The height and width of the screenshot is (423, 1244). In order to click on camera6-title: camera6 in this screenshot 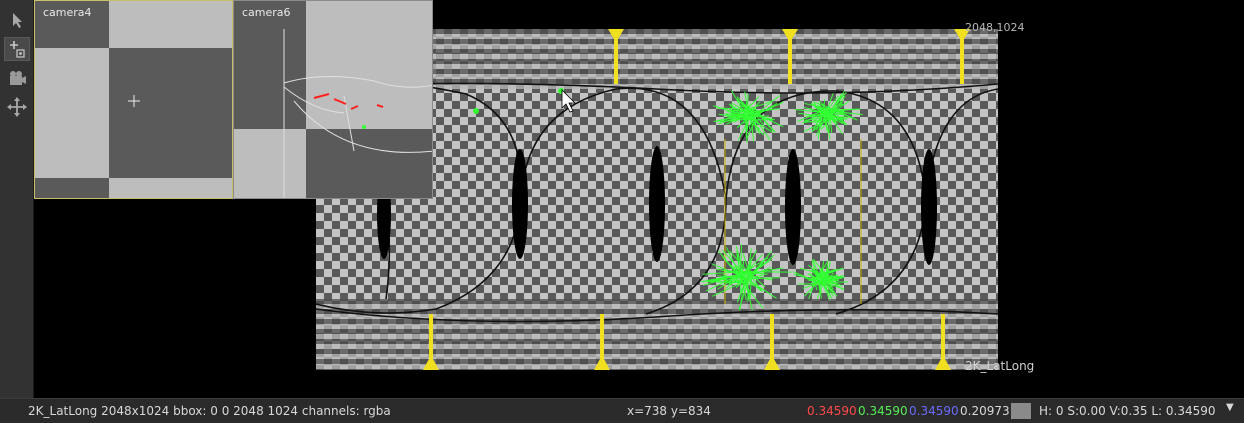, I will do `click(266, 12)`.